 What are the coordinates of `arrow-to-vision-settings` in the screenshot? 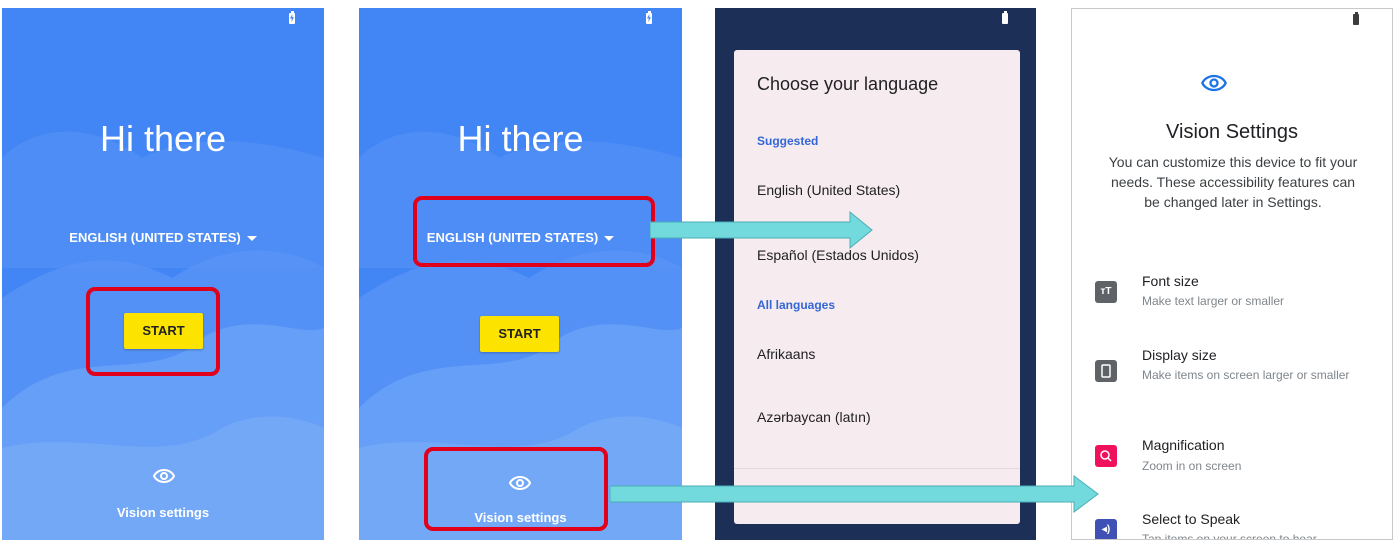 It's located at (854, 494).